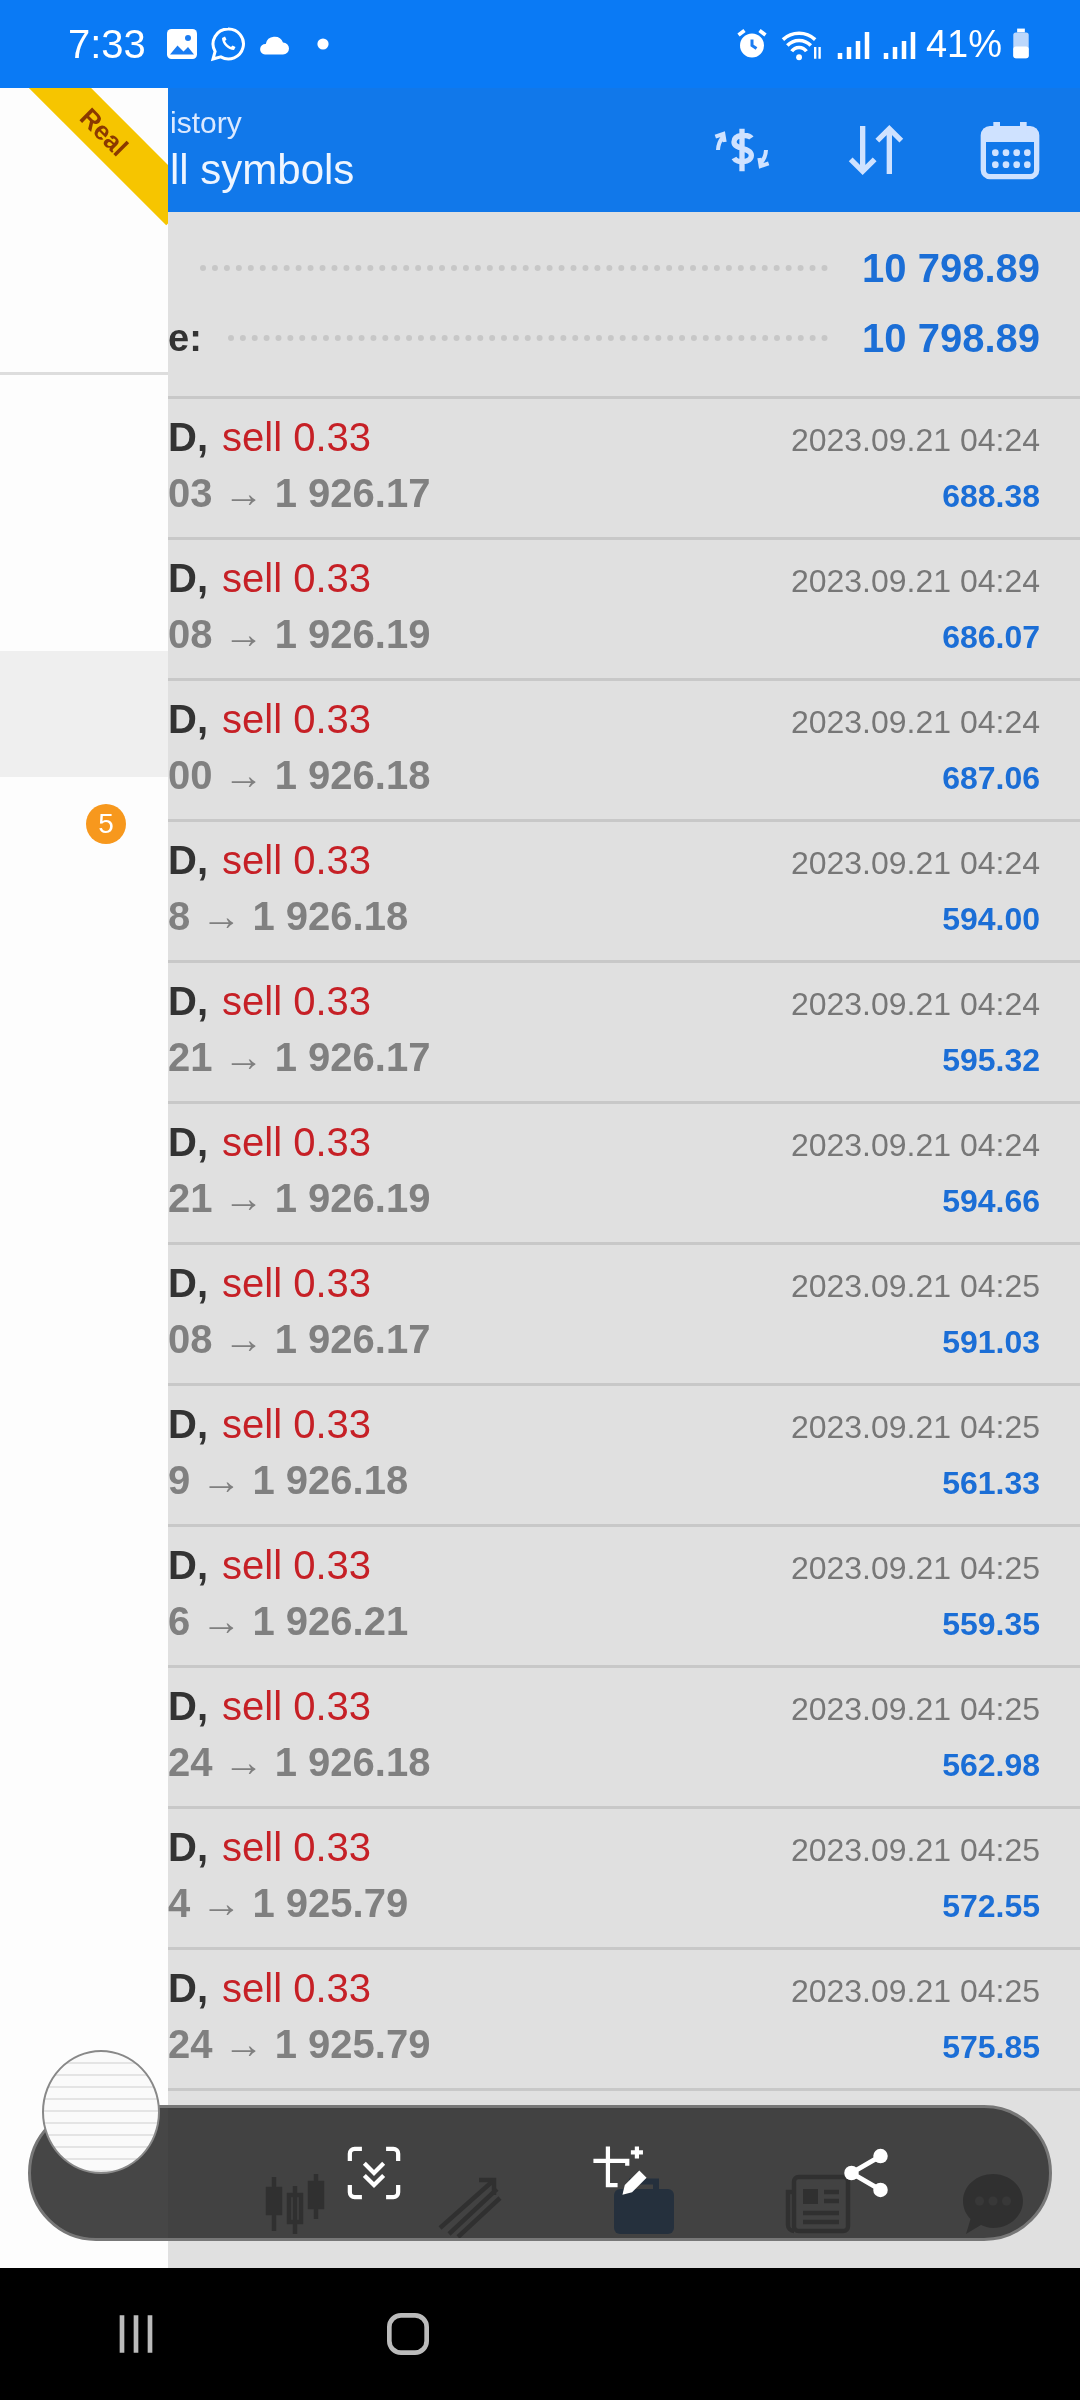 The width and height of the screenshot is (1080, 2400). Describe the element at coordinates (299, 2044) in the screenshot. I see `deal-prices: 24 → 1 925.79` at that location.